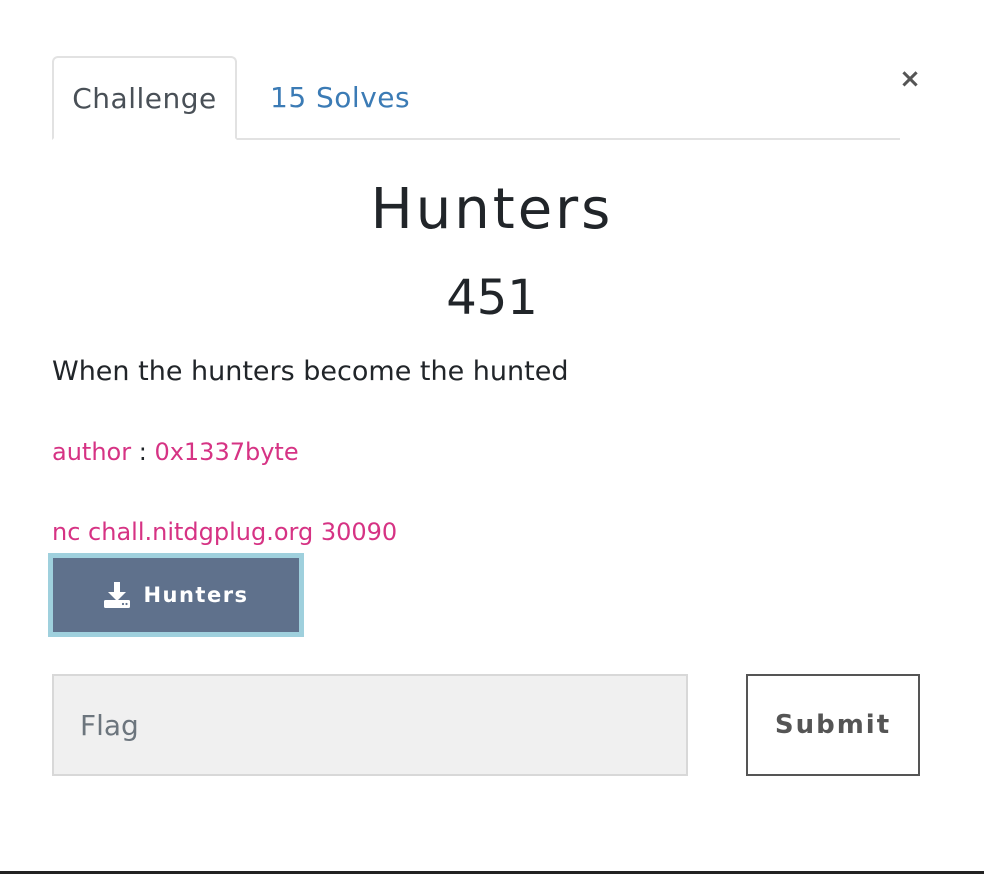  Describe the element at coordinates (92, 452) in the screenshot. I see `author-label: author` at that location.